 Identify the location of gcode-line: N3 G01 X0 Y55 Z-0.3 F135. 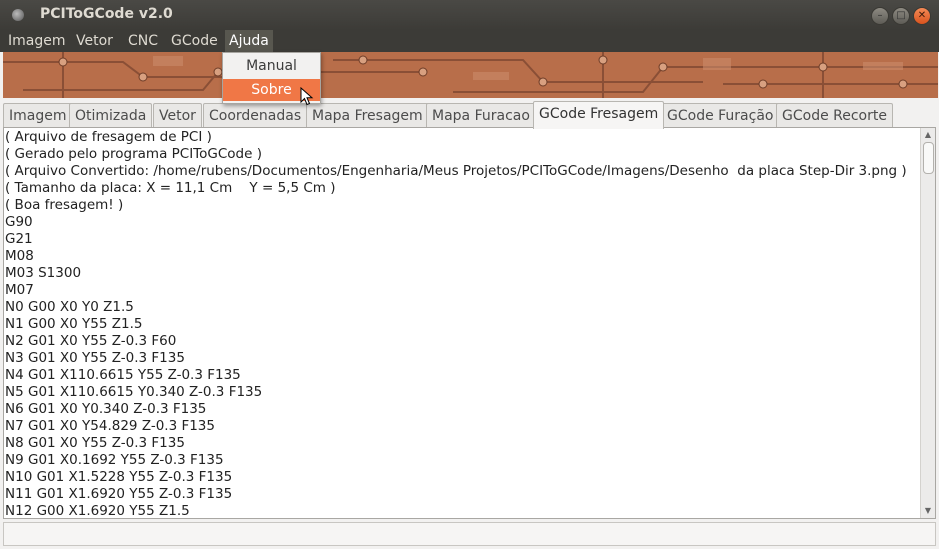
(95, 358).